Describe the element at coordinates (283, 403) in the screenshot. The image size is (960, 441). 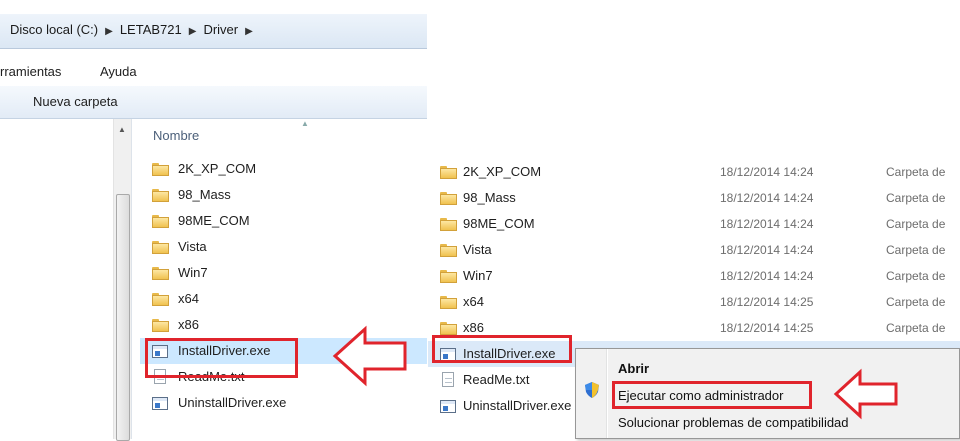
I see `list-item: UninstallDriver.exe` at that location.